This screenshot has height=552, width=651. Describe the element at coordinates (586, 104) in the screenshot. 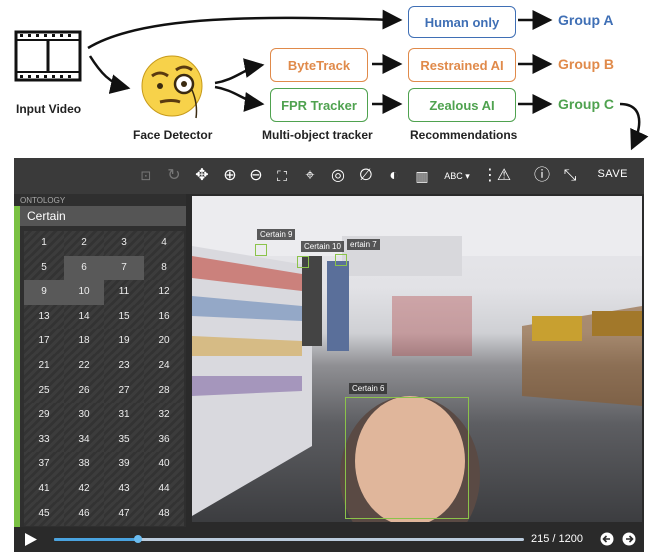

I see `group-c-label: Group C` at that location.